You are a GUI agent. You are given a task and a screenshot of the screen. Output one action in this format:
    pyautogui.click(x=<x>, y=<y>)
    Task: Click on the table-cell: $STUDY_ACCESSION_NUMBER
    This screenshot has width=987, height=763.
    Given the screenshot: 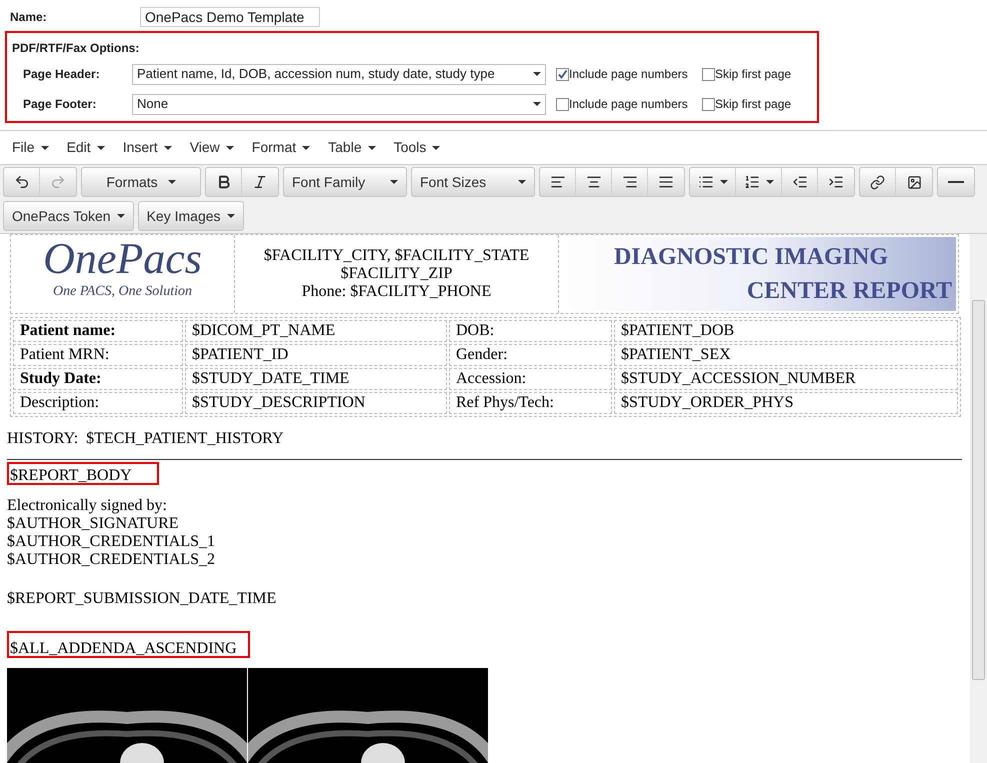 What is the action you would take?
    pyautogui.click(x=786, y=379)
    